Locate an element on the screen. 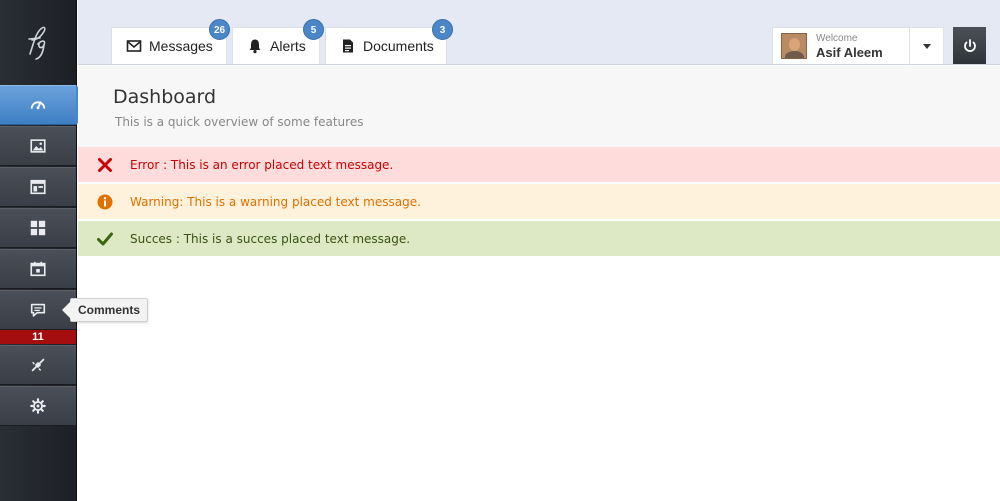 Image resolution: width=1000 pixels, height=501 pixels. layout-icon is located at coordinates (38, 187).